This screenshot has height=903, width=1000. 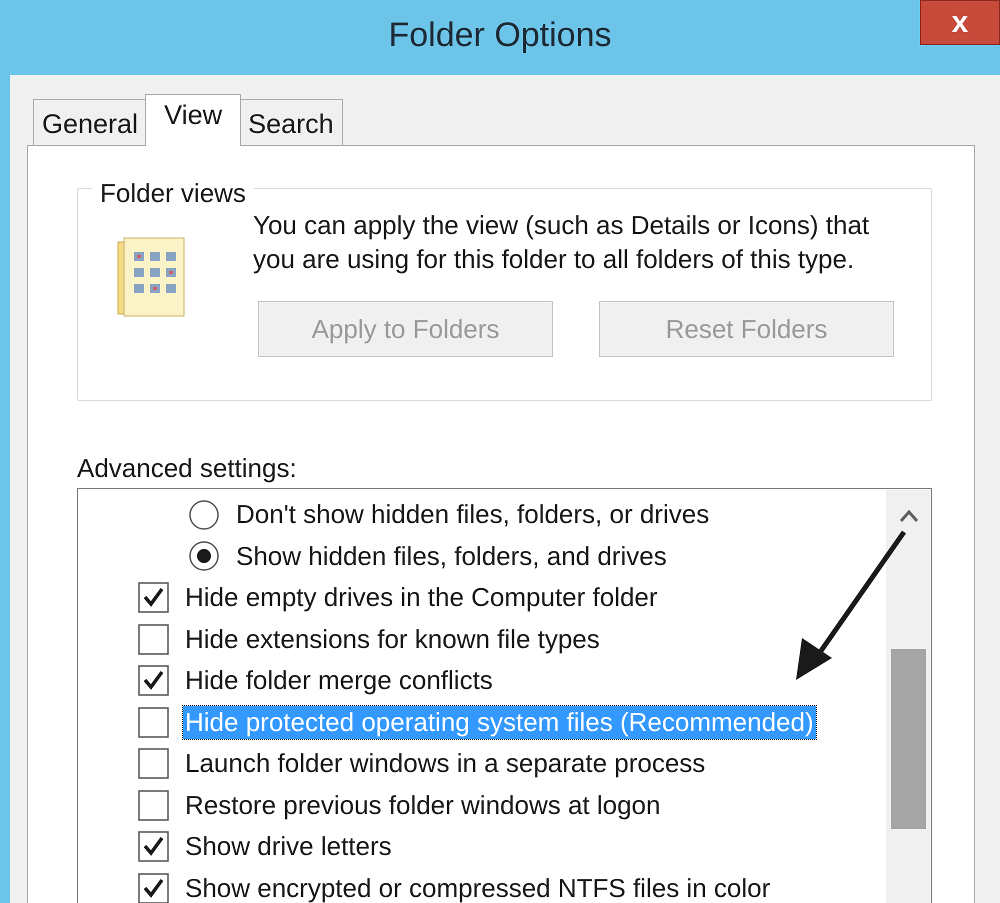 I want to click on setting-item: Show encrypted or compressed NTFS files in color, so click(x=477, y=887).